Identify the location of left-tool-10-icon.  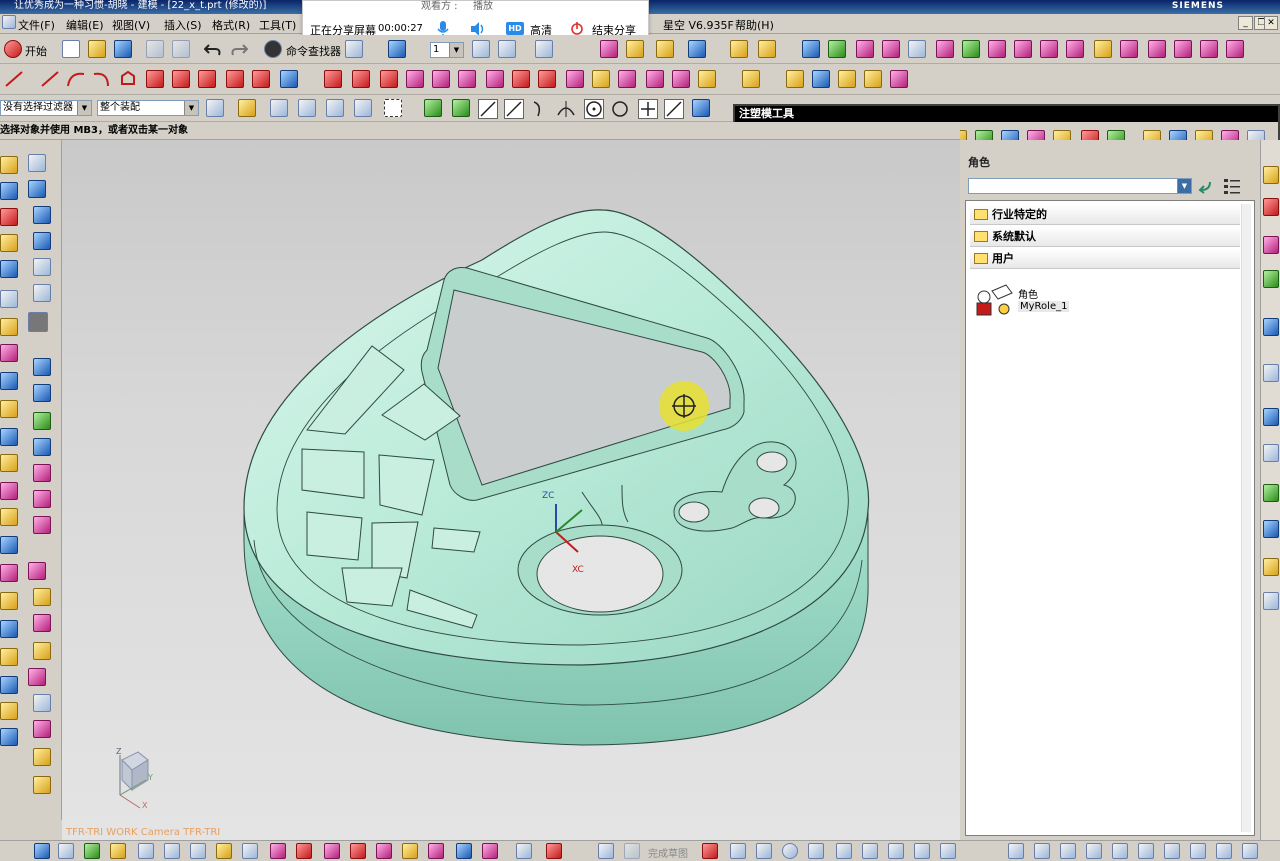
(9, 409).